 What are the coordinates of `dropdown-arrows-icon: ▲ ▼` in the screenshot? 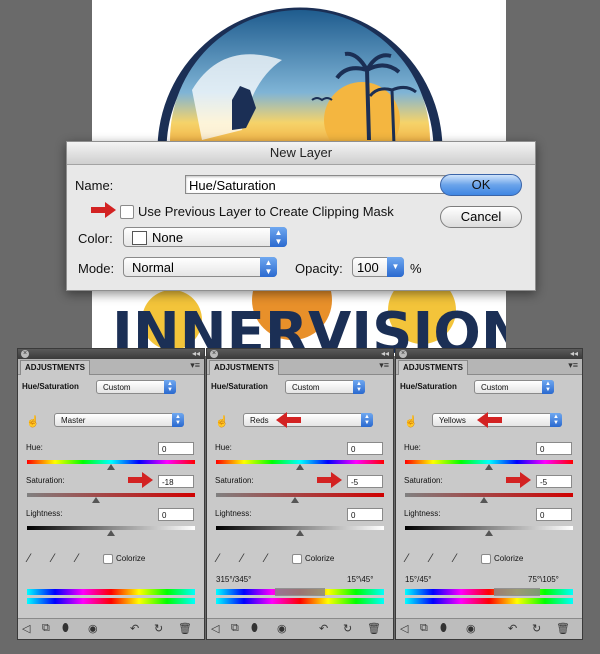 It's located at (556, 420).